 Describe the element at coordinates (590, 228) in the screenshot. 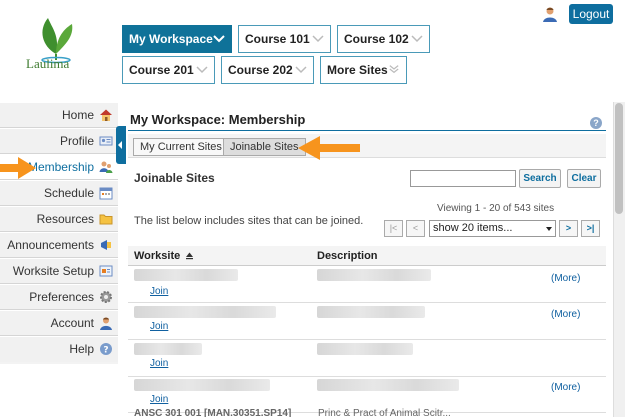

I see `last-page-button: >|` at that location.